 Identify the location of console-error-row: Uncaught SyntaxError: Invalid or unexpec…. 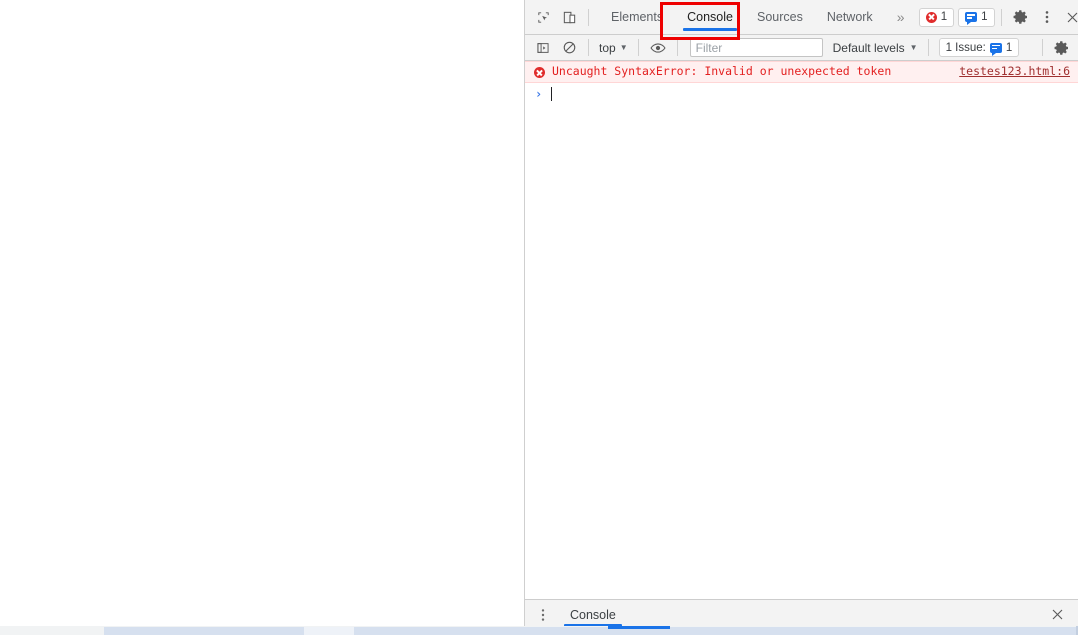
(801, 72).